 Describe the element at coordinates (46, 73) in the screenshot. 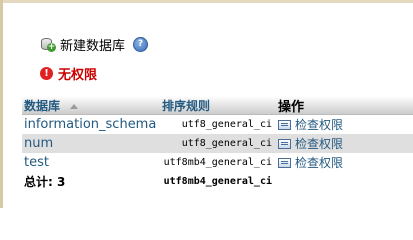

I see `error-icon: !` at that location.